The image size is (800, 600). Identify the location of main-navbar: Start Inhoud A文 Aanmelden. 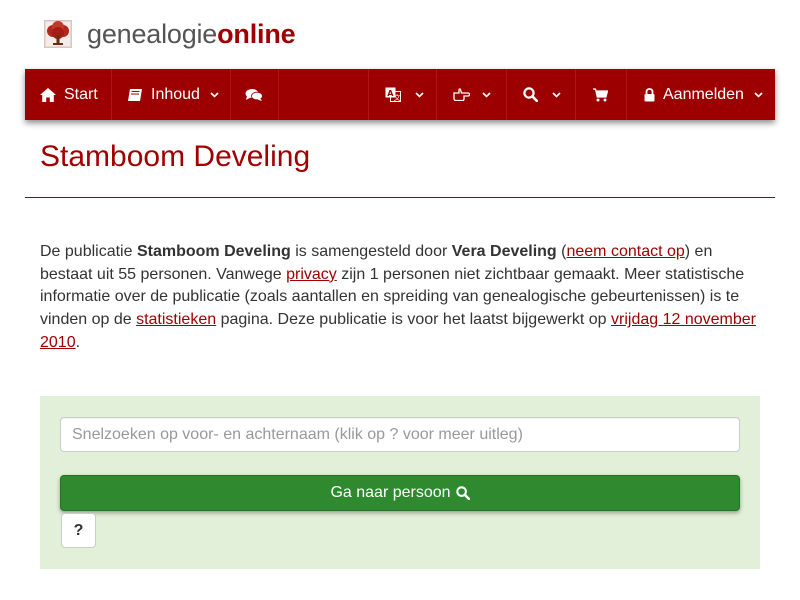
(400, 94).